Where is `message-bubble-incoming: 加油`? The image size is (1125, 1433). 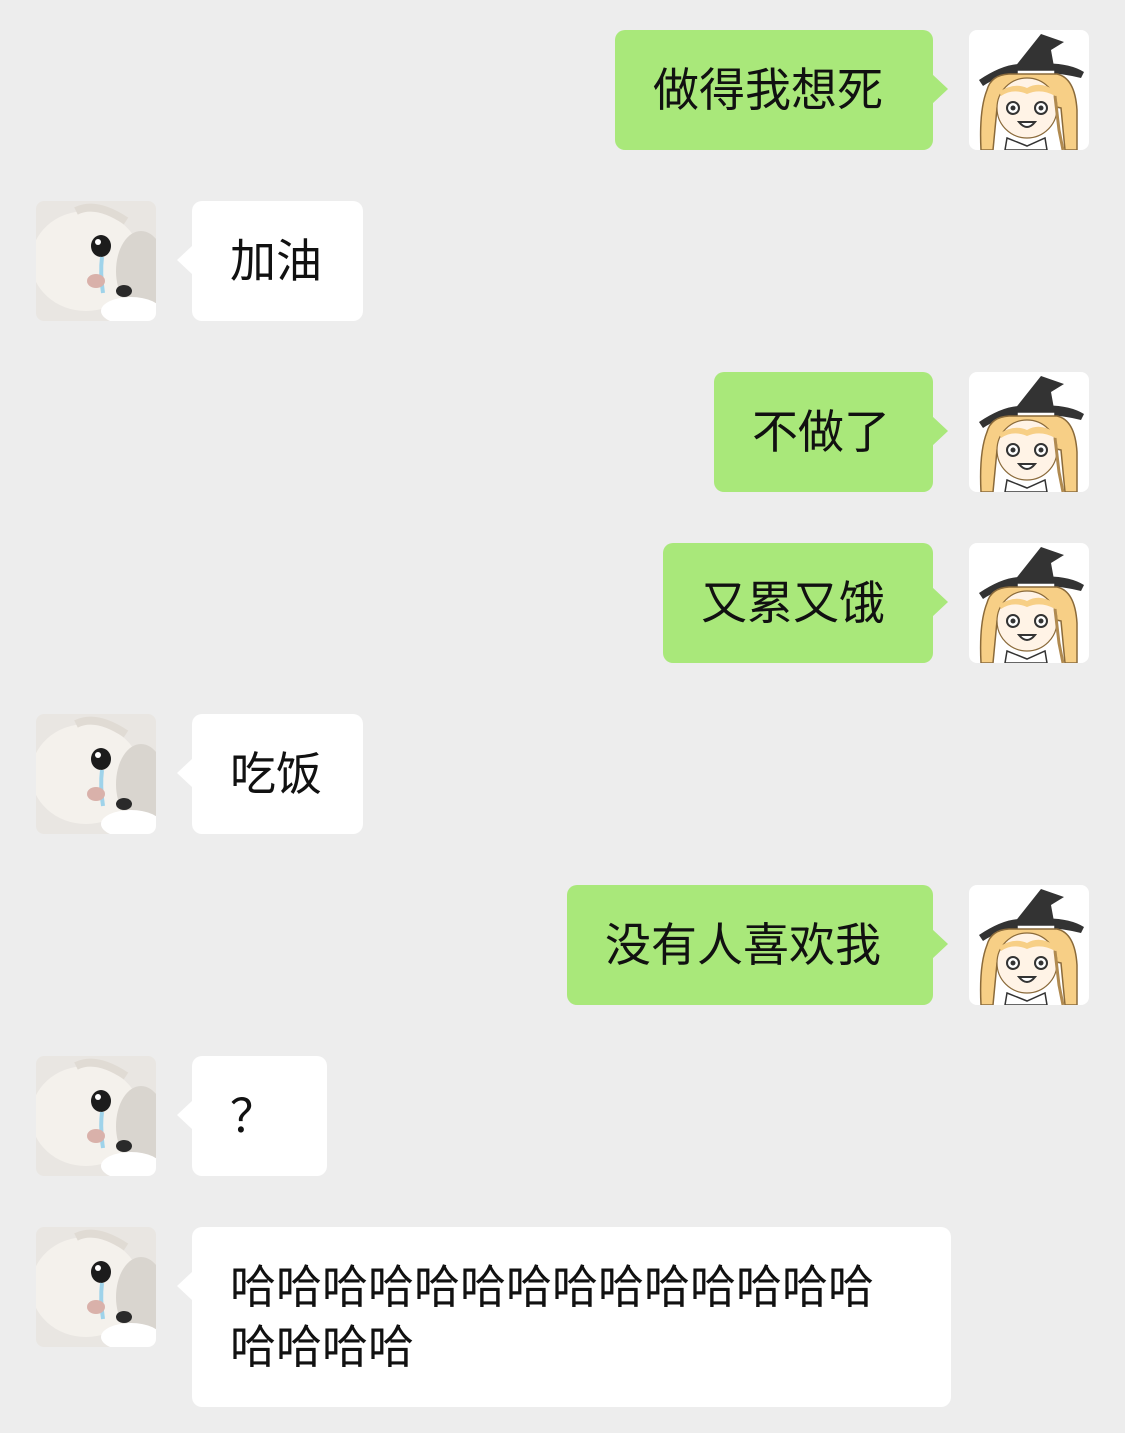
message-bubble-incoming: 加油 is located at coordinates (270, 261).